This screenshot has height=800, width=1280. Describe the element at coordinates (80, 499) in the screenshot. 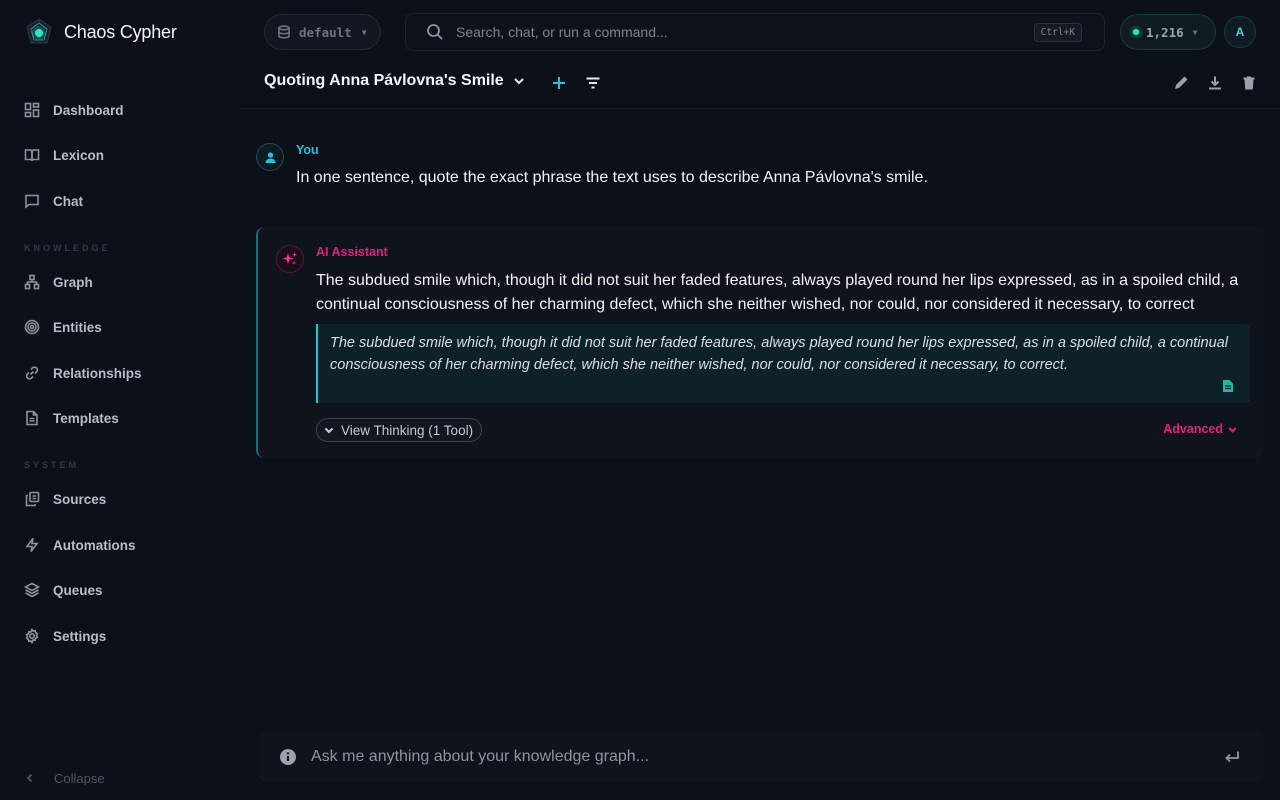

I see `sidebar-item-label: Sources` at that location.